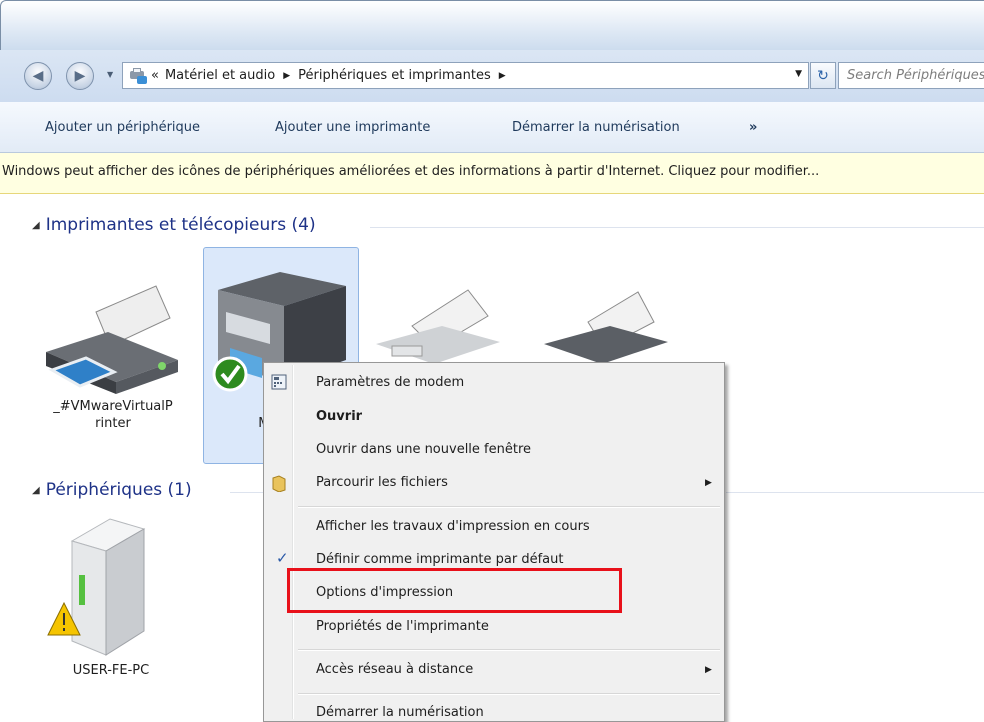 The image size is (984, 722). I want to click on address-dropdown-icon: ▼, so click(798, 74).